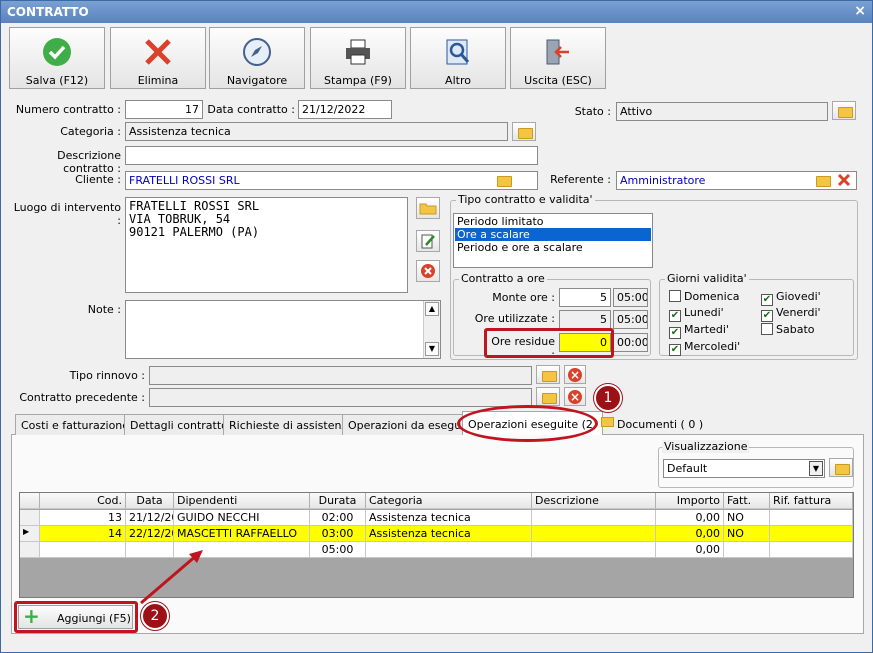 Image resolution: width=873 pixels, height=653 pixels. I want to click on exit-button: Uscita (ESC), so click(558, 58).